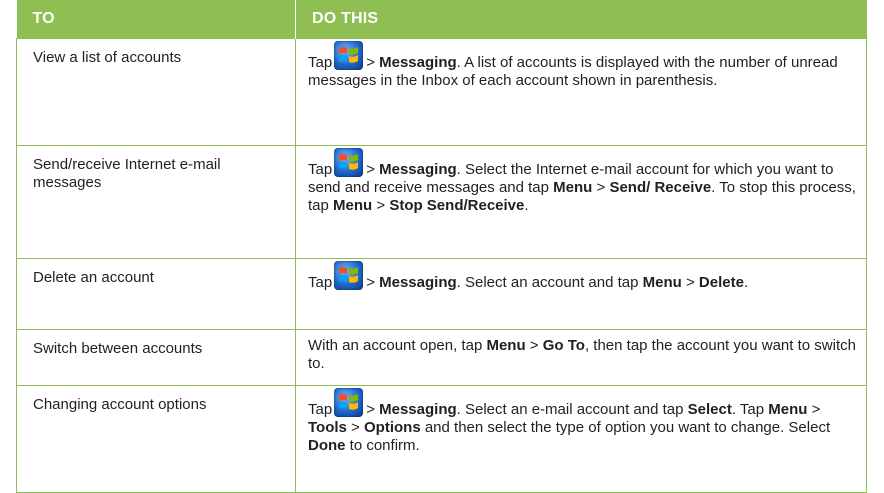  Describe the element at coordinates (156, 439) in the screenshot. I see `task-cell: Changing account options` at that location.